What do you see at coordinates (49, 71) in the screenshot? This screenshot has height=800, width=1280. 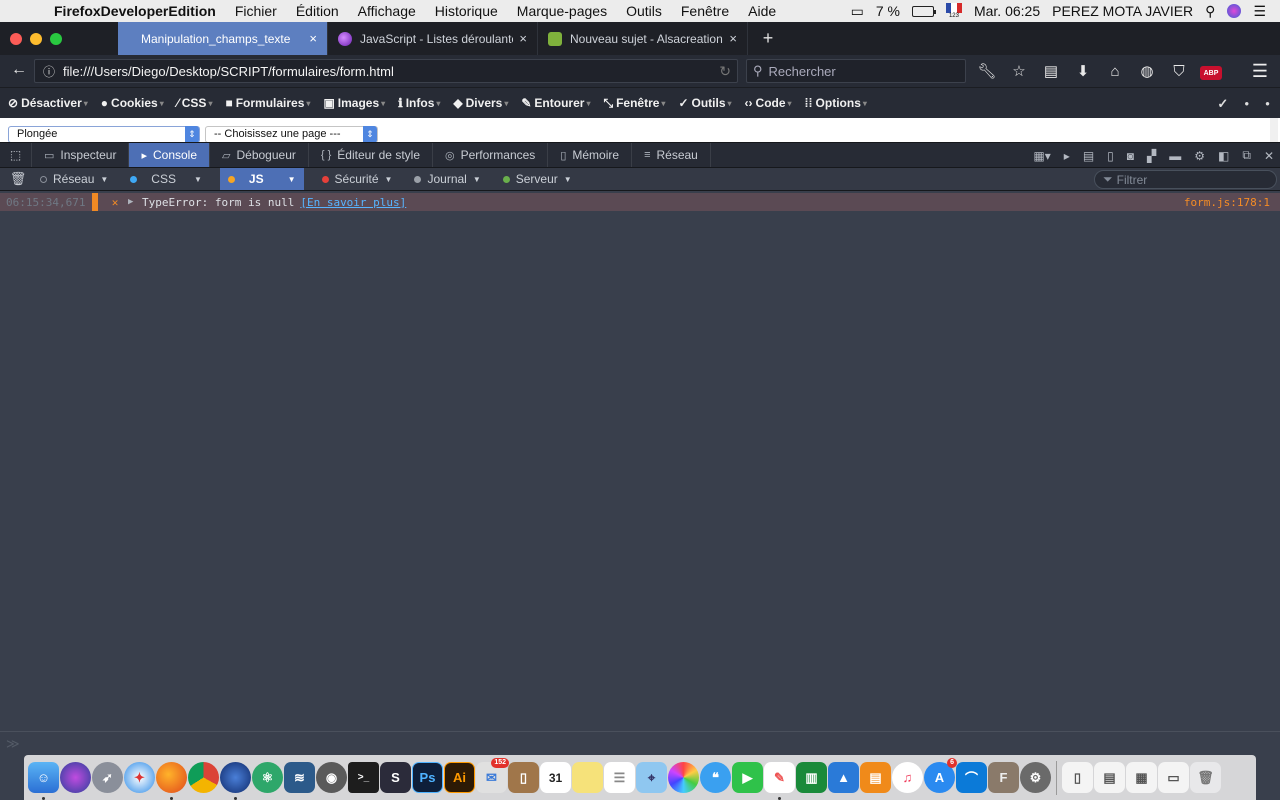 I see `site-info-icon: ⓘ` at bounding box center [49, 71].